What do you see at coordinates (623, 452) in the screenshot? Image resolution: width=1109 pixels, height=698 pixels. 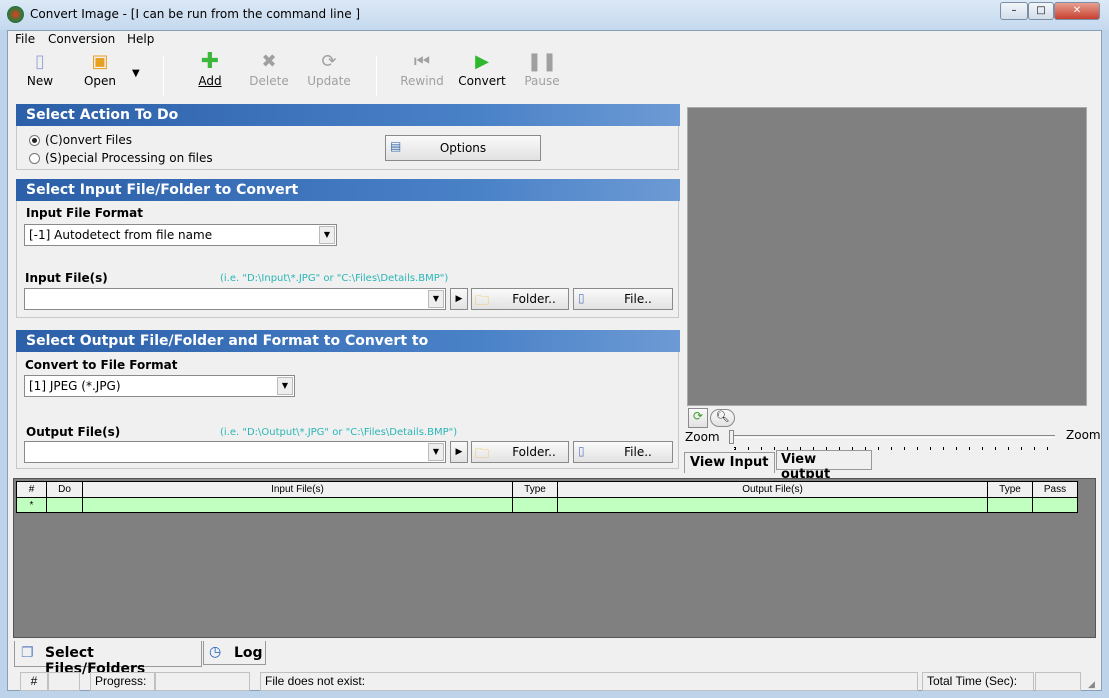 I see `output-file-button: ▯ File..` at bounding box center [623, 452].